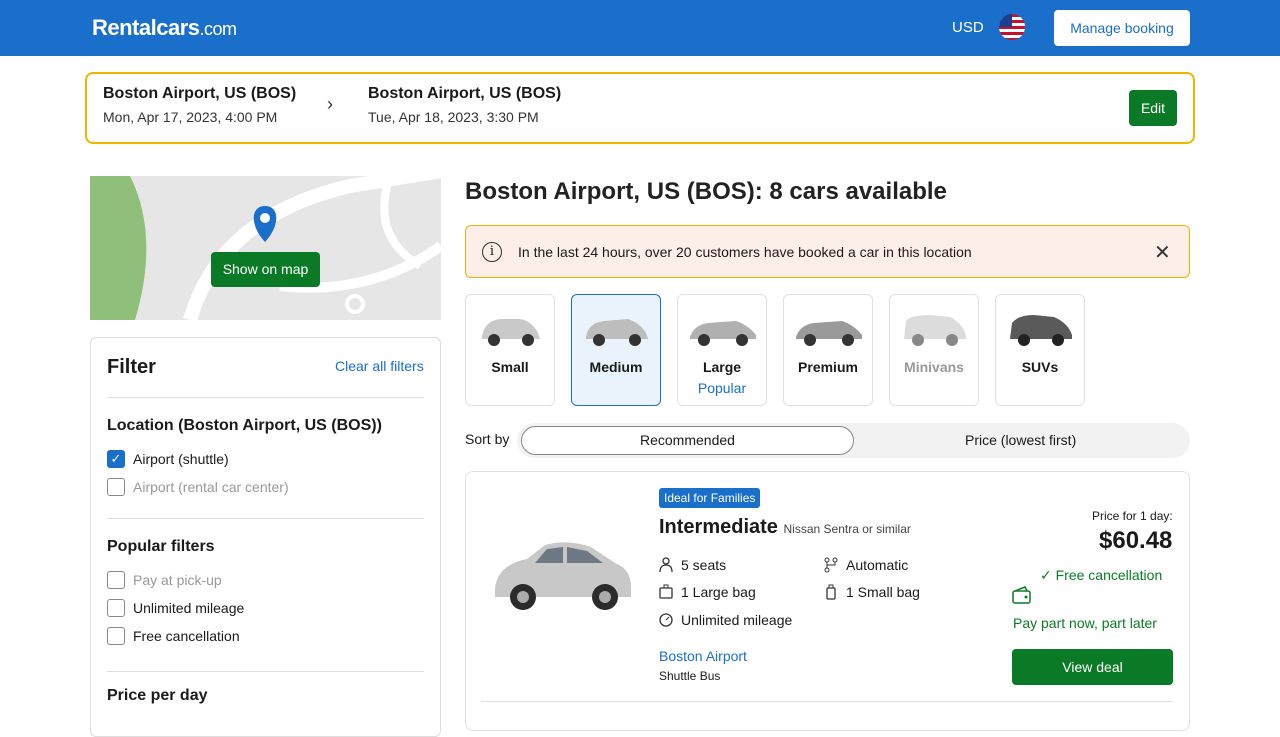 This screenshot has height=737, width=1280. I want to click on pickup-location: Boston Airport, US (BOS), so click(199, 94).